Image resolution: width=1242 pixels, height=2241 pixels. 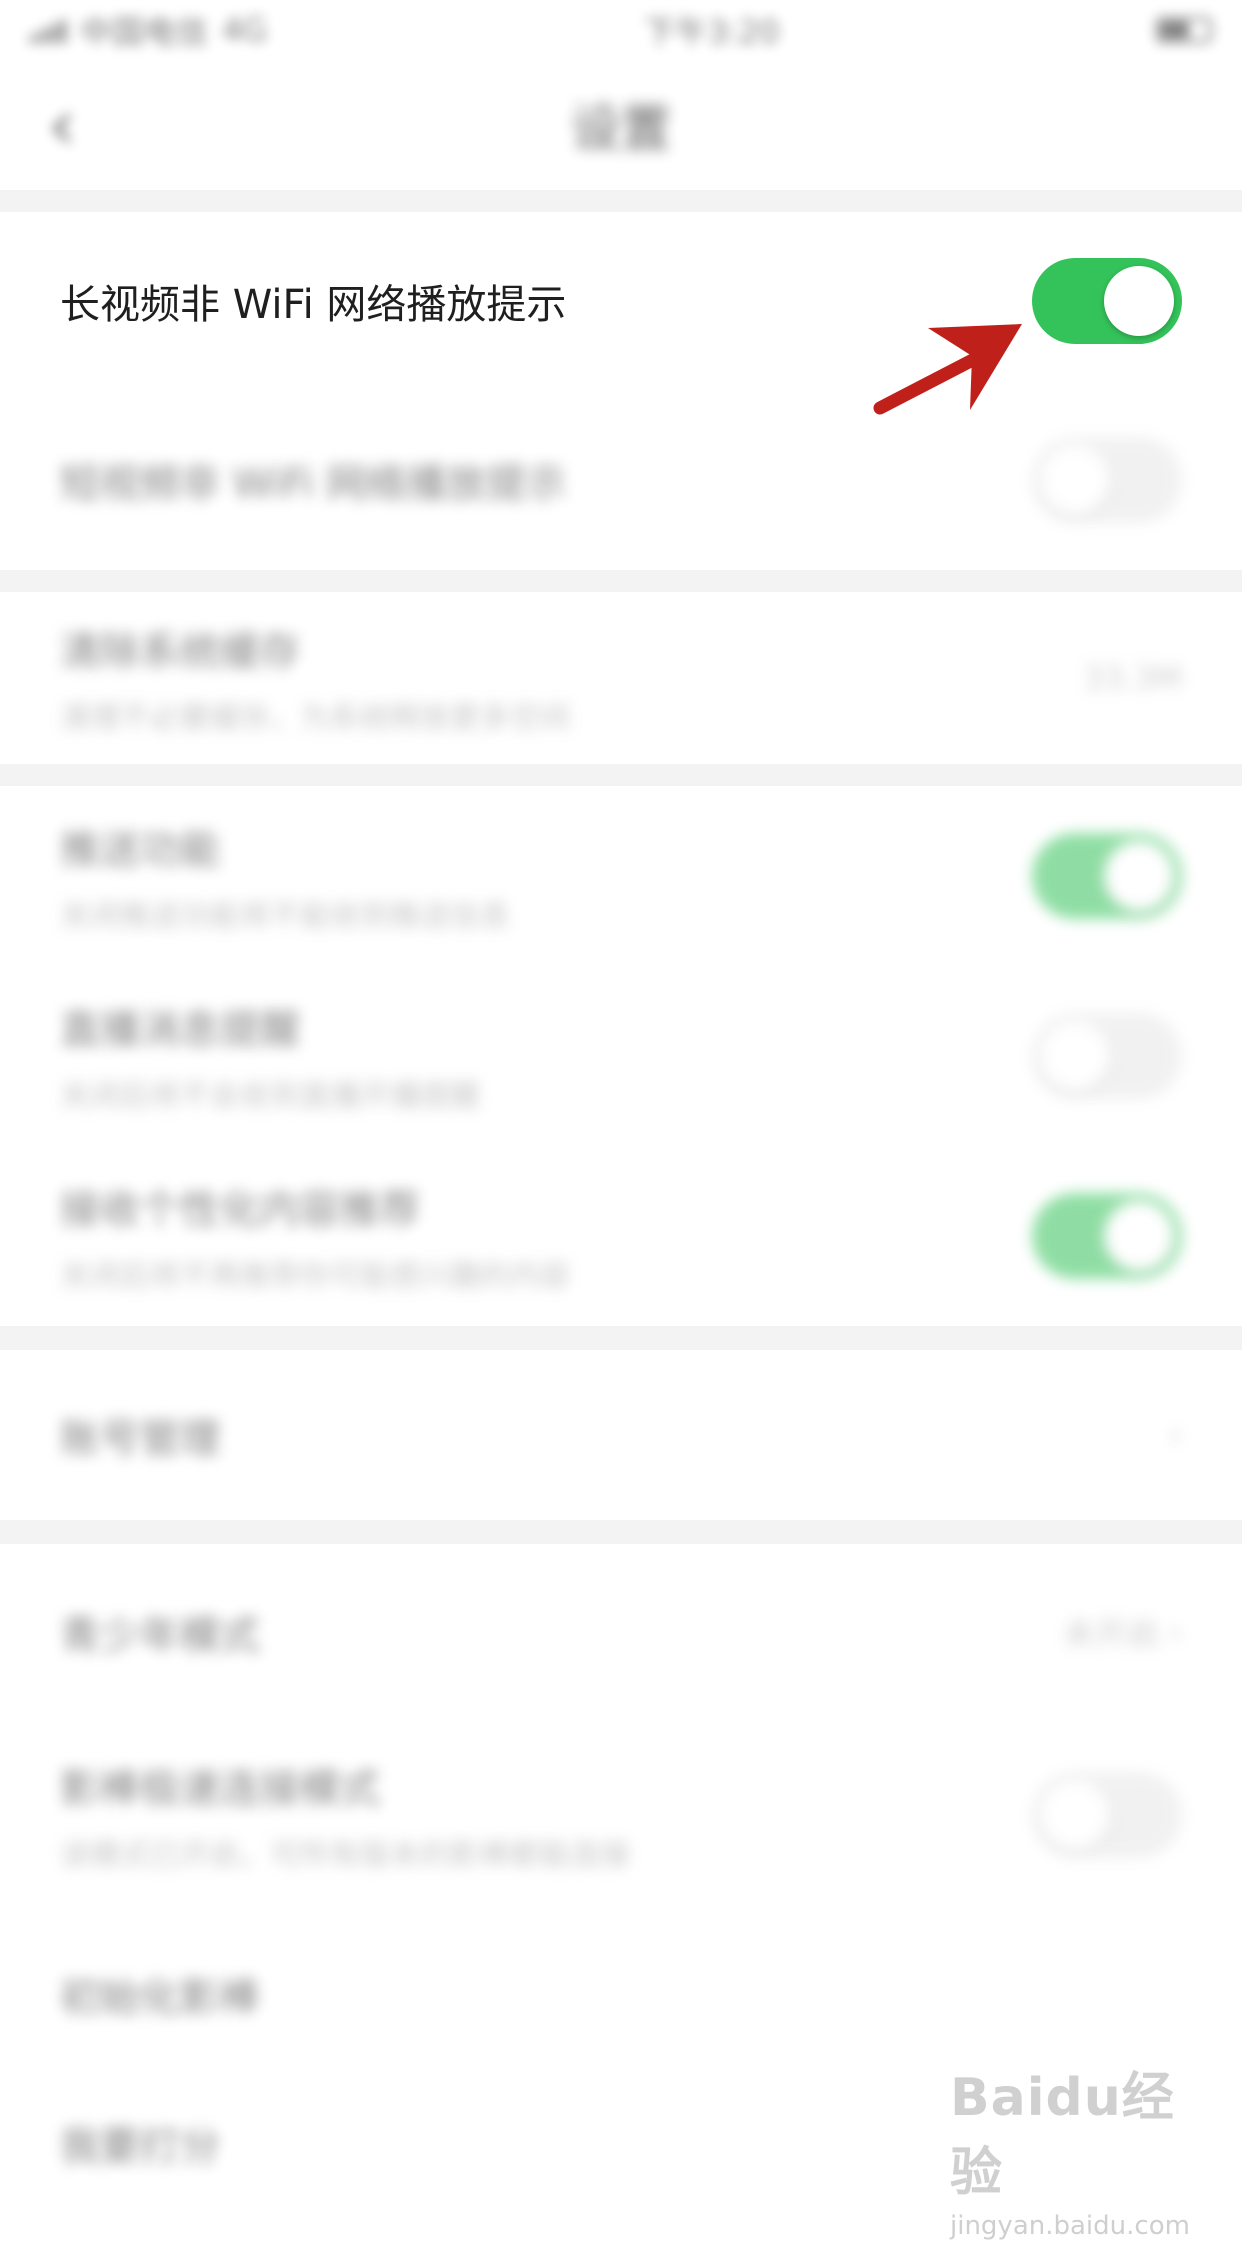 I want to click on annotation-arrow-icon, so click(x=947, y=369).